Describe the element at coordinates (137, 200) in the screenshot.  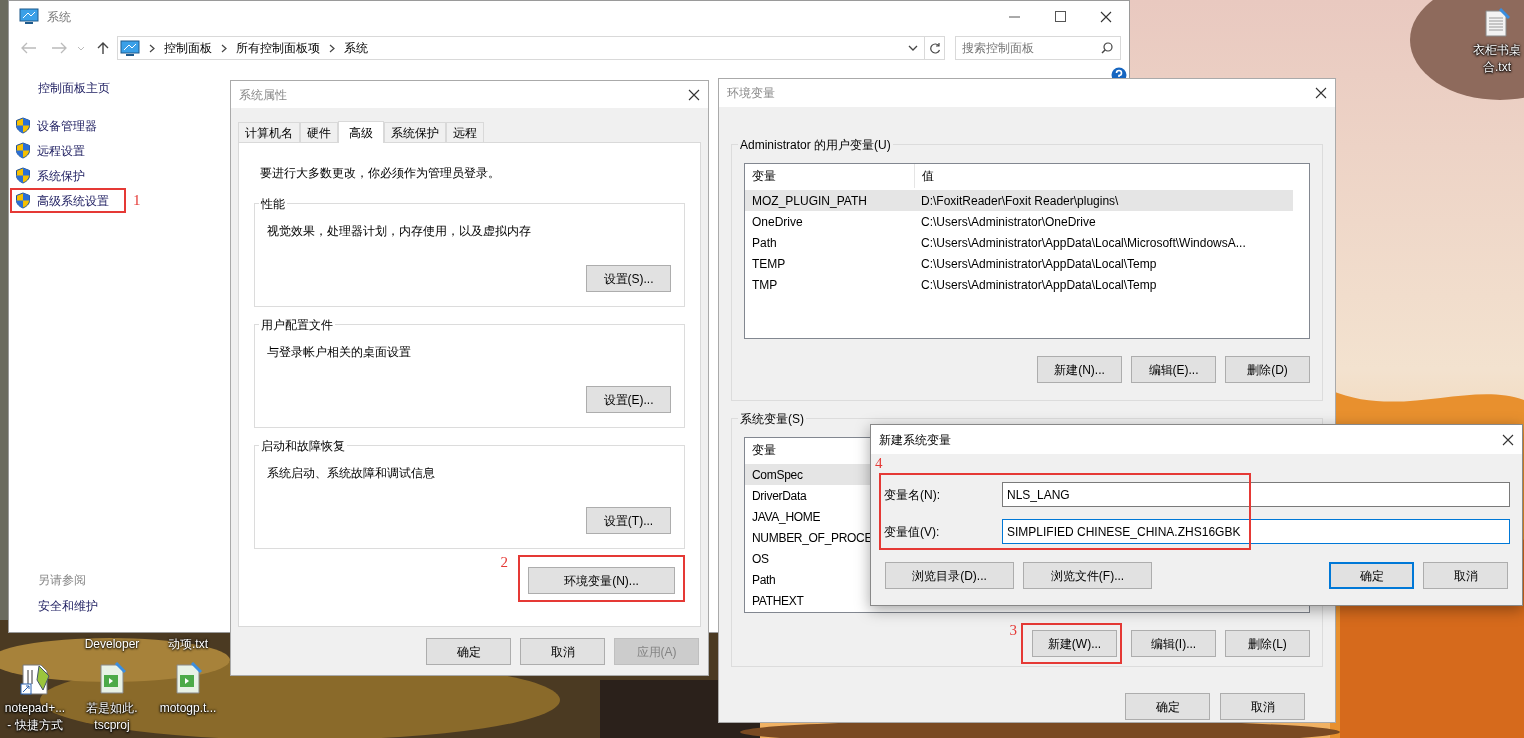
I see `callout-number: 1` at that location.